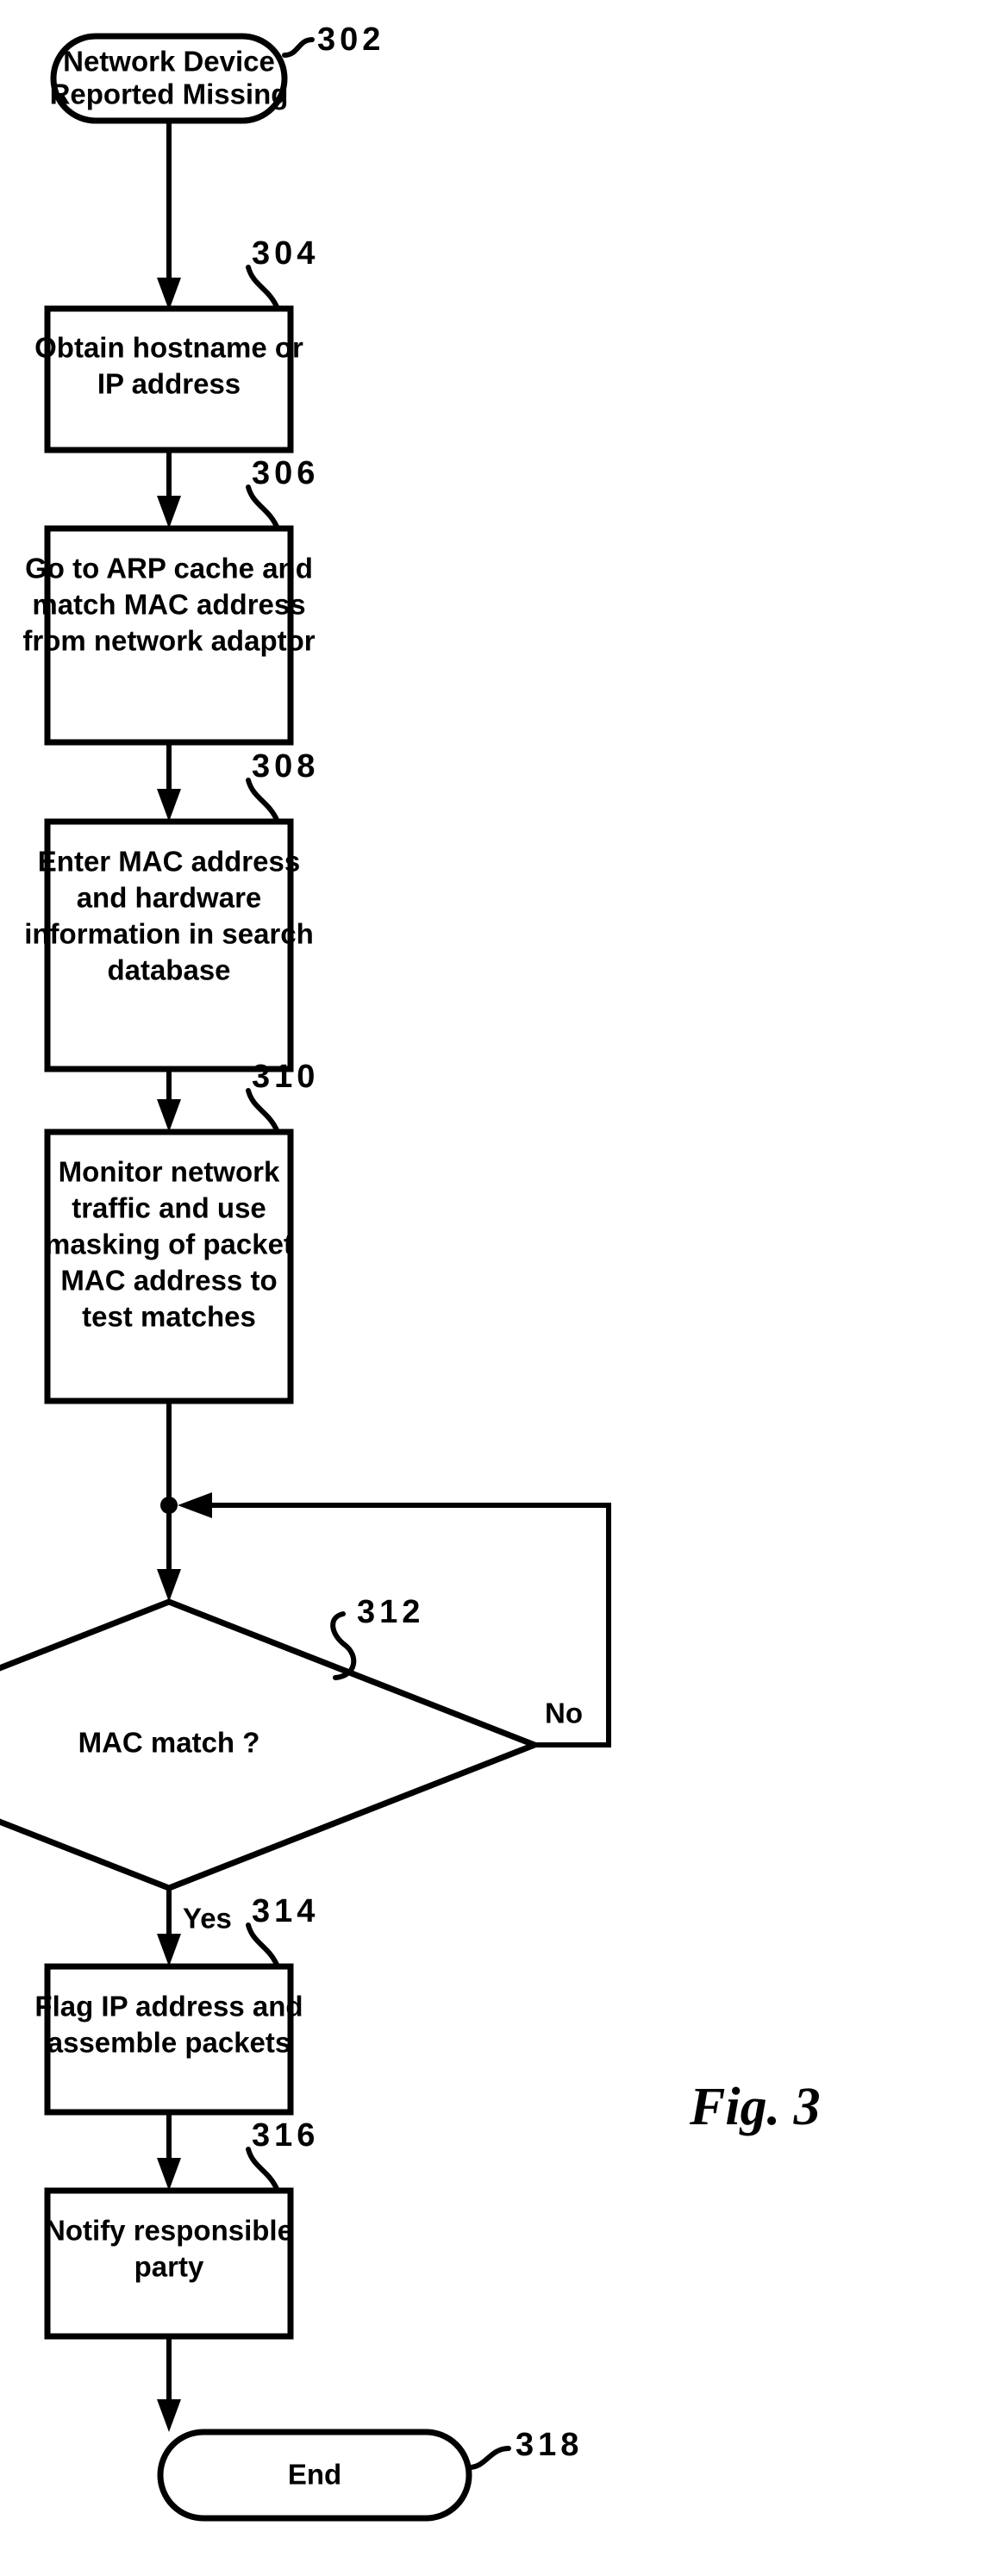 This screenshot has height=2576, width=1000. What do you see at coordinates (168, 348) in the screenshot?
I see `node-304-line1: Obtain hostname or` at bounding box center [168, 348].